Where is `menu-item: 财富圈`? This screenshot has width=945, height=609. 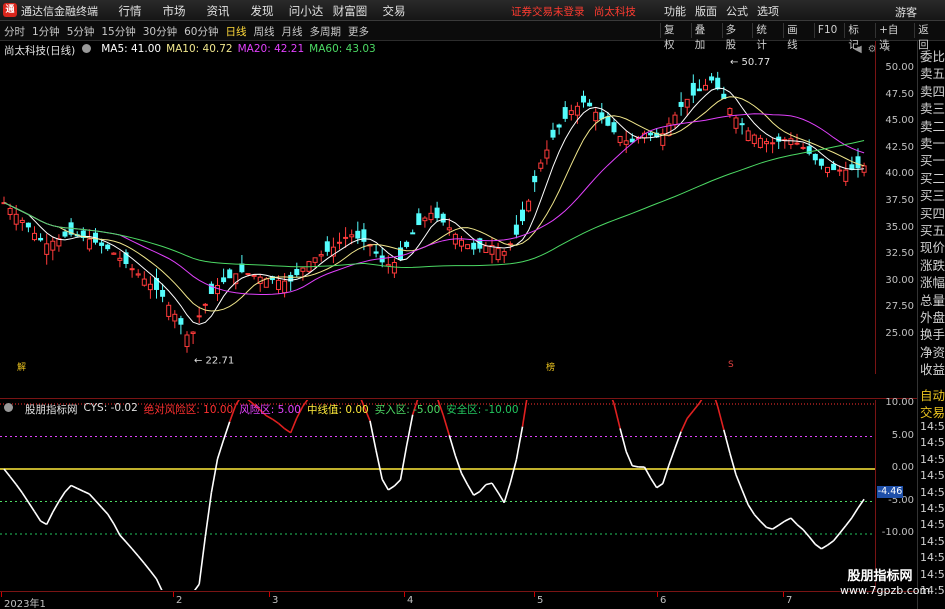 menu-item: 财富圈 is located at coordinates (350, 11).